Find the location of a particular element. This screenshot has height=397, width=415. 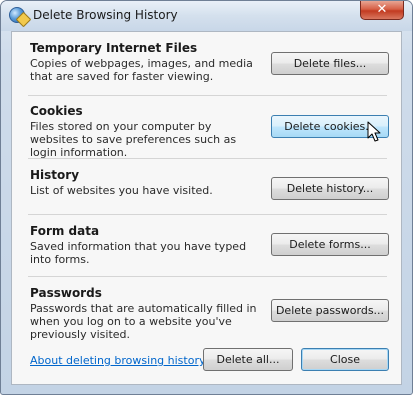

window-title: Delete Browsing History is located at coordinates (105, 15).